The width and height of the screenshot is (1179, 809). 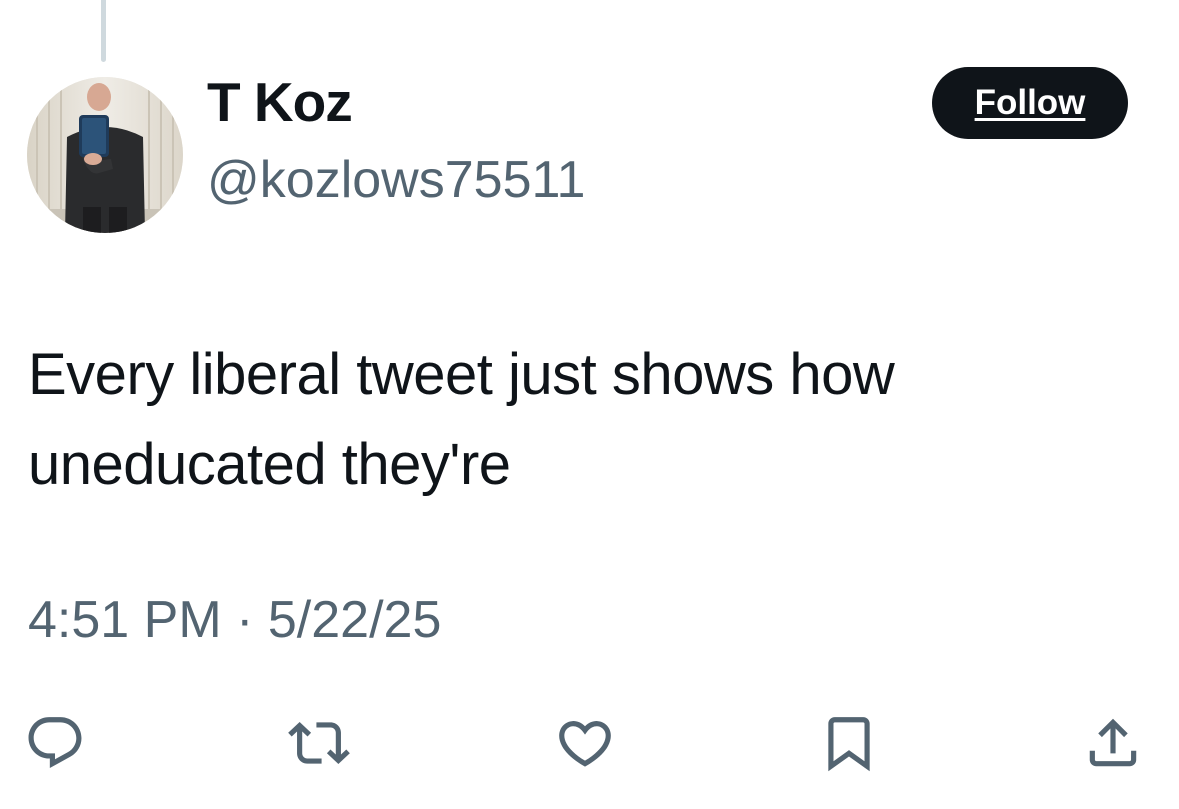 I want to click on share-button, so click(x=1113, y=743).